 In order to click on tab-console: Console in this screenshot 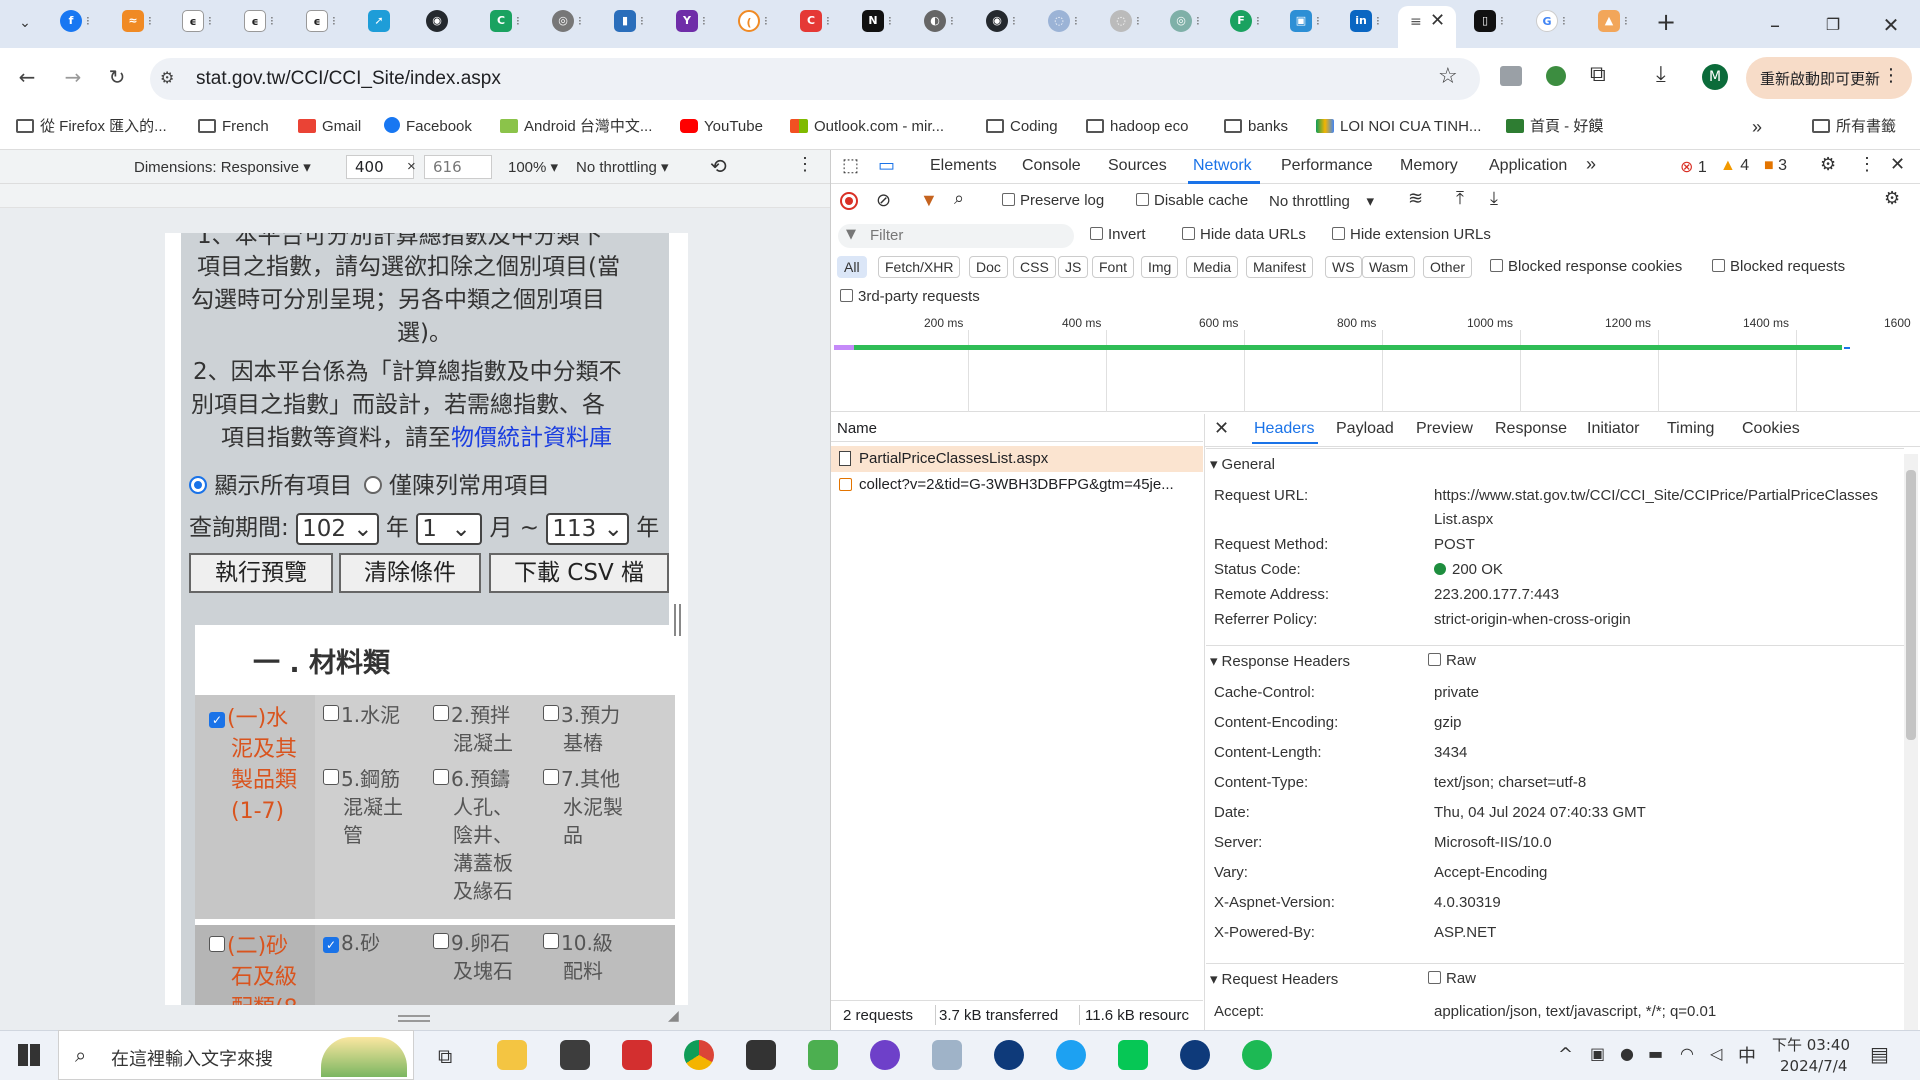, I will do `click(1051, 166)`.